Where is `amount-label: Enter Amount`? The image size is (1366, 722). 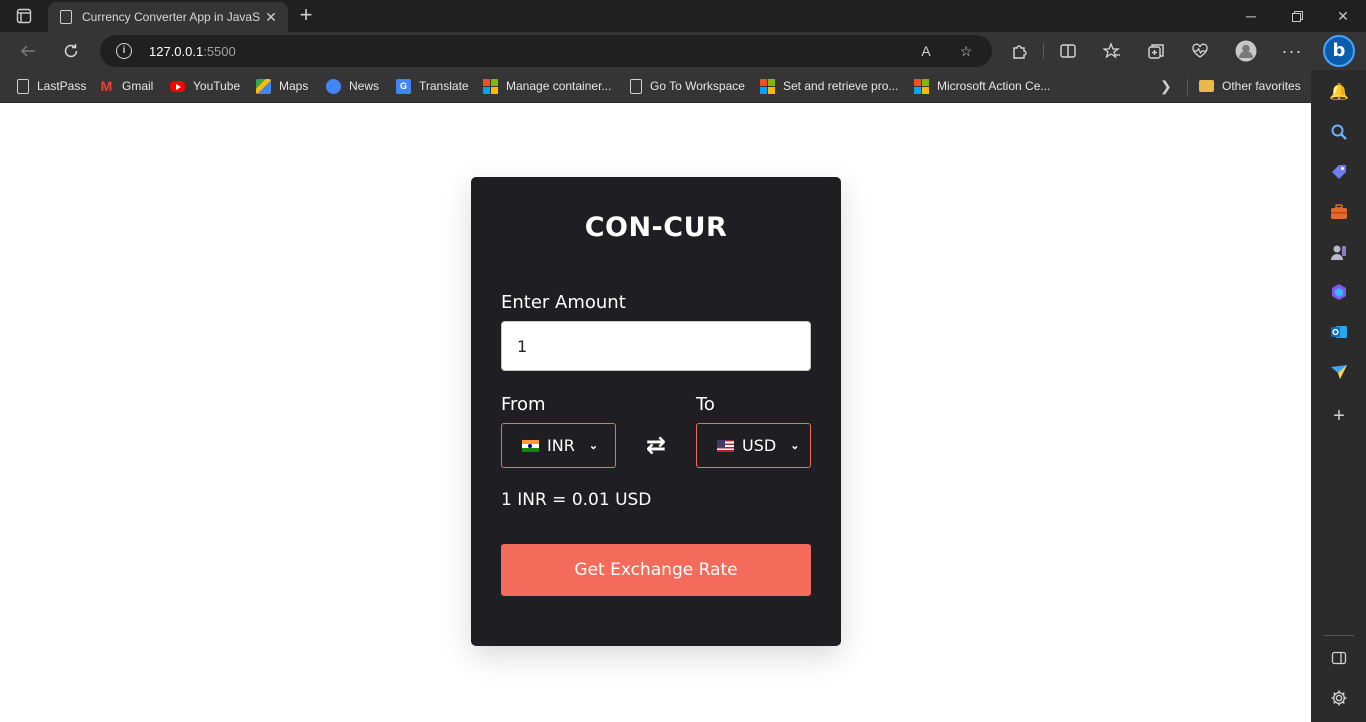 amount-label: Enter Amount is located at coordinates (563, 302).